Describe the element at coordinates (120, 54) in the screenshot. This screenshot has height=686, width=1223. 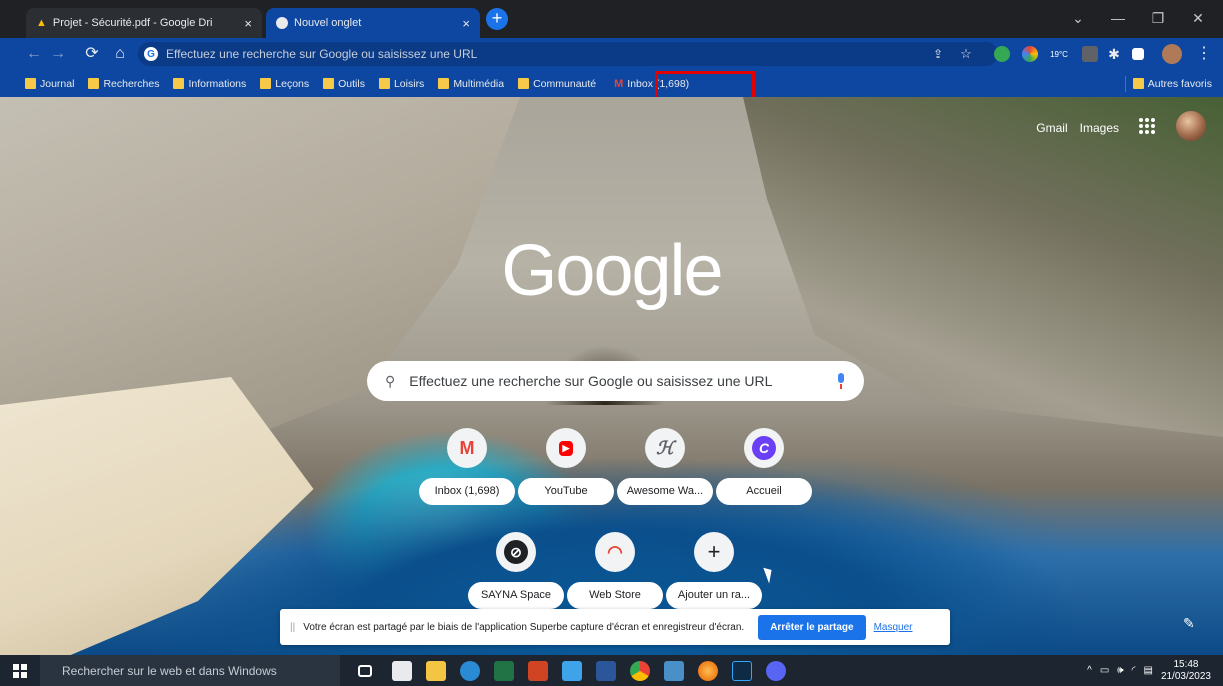
I see `home-icon: ⌂` at that location.